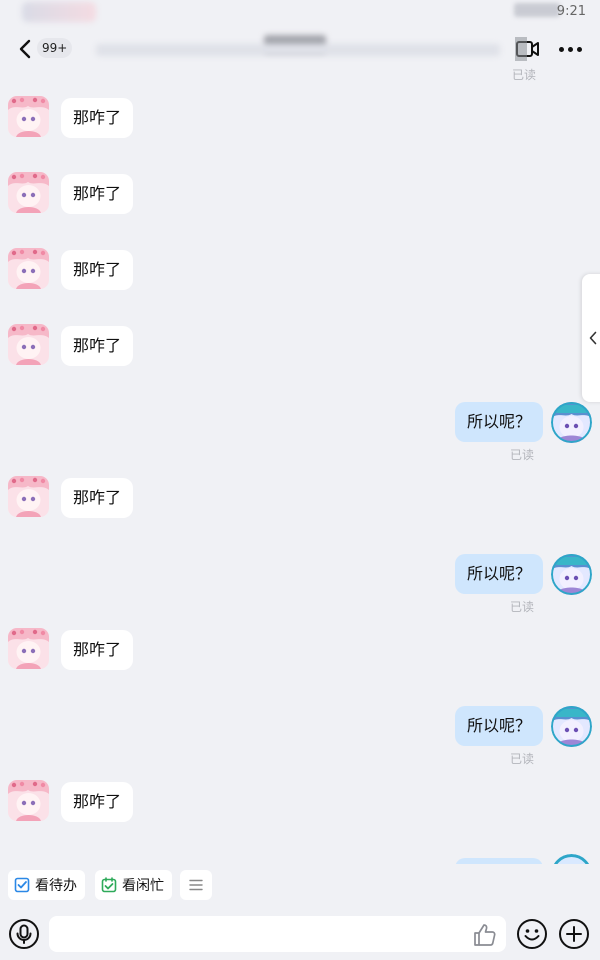 The width and height of the screenshot is (600, 960). Describe the element at coordinates (22, 885) in the screenshot. I see `todo-check-icon` at that location.